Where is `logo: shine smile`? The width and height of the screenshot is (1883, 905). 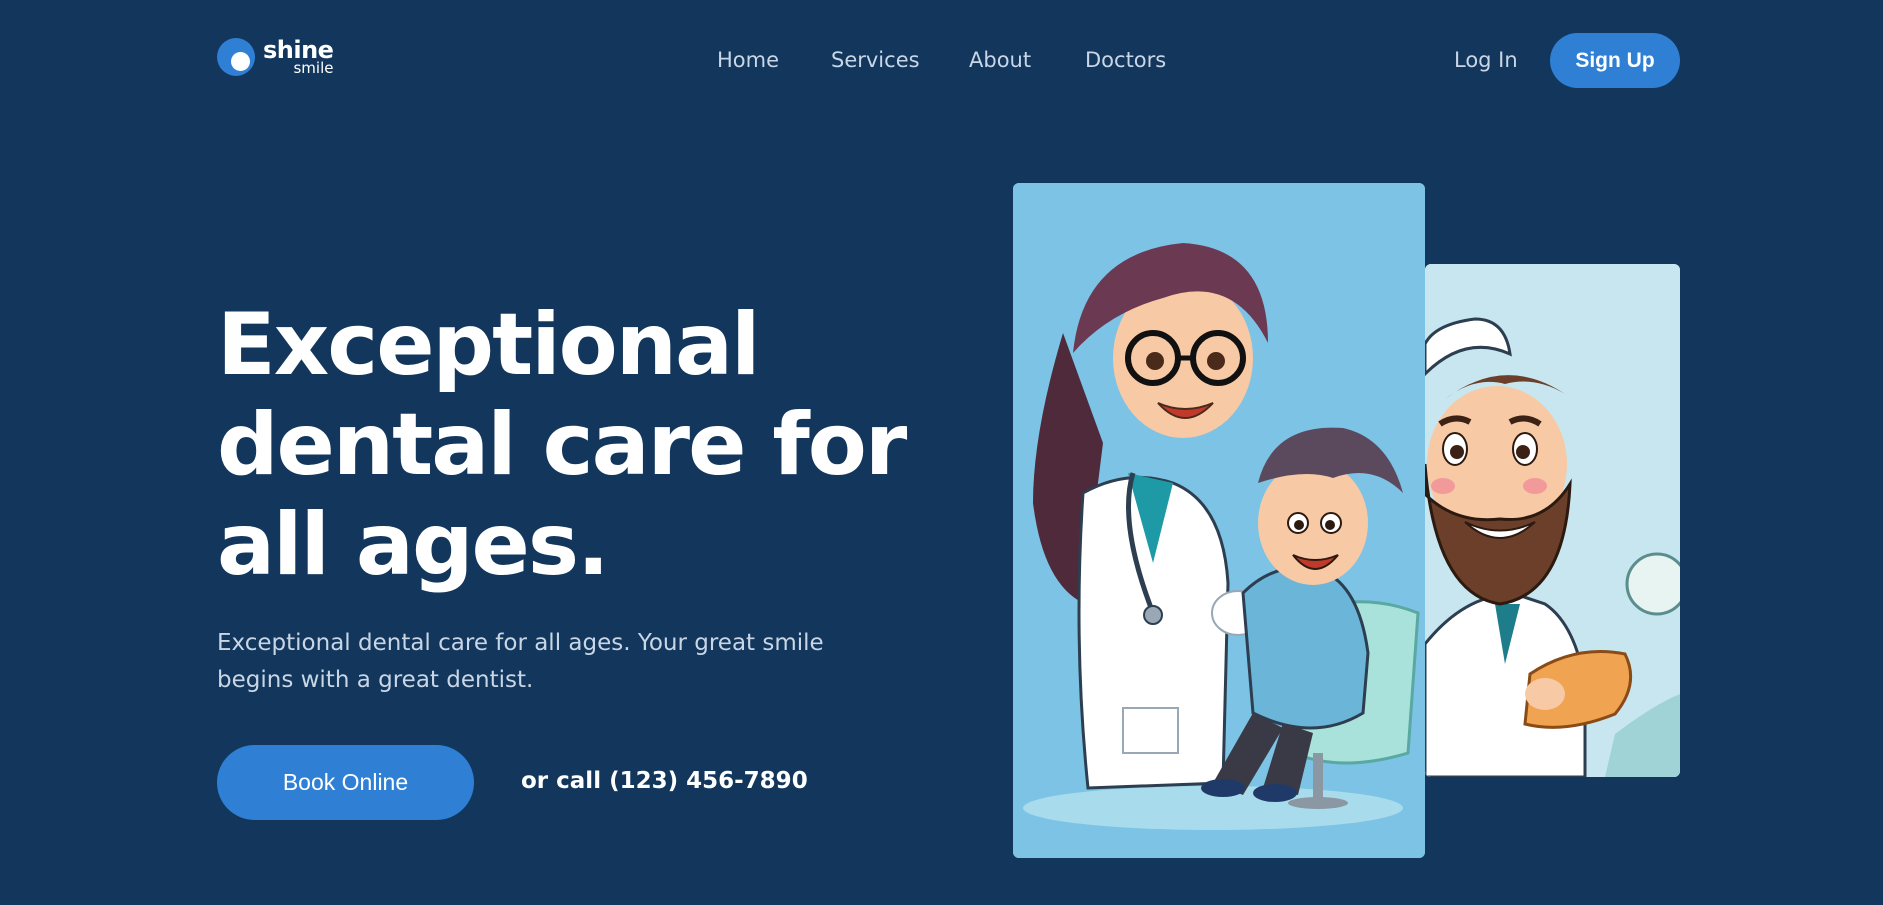 logo: shine smile is located at coordinates (275, 57).